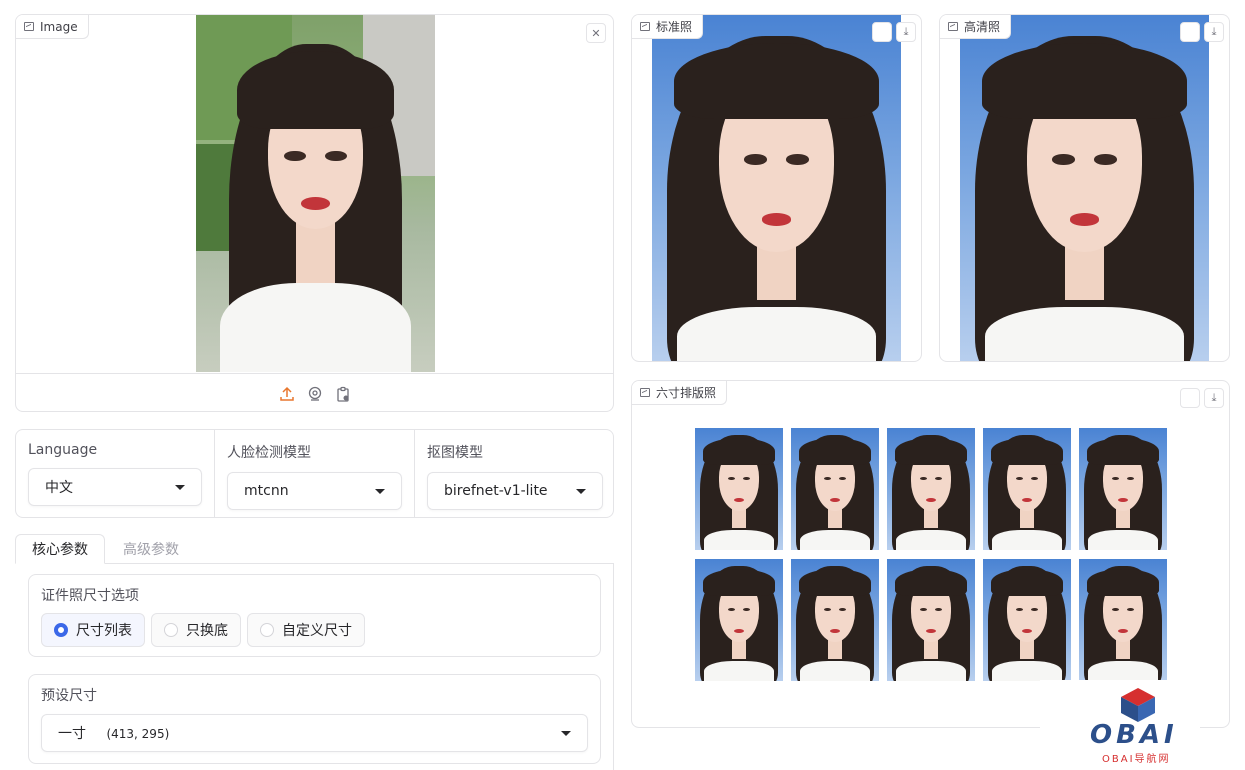 Image resolution: width=1245 pixels, height=770 pixels. I want to click on close-icon: ✕, so click(596, 33).